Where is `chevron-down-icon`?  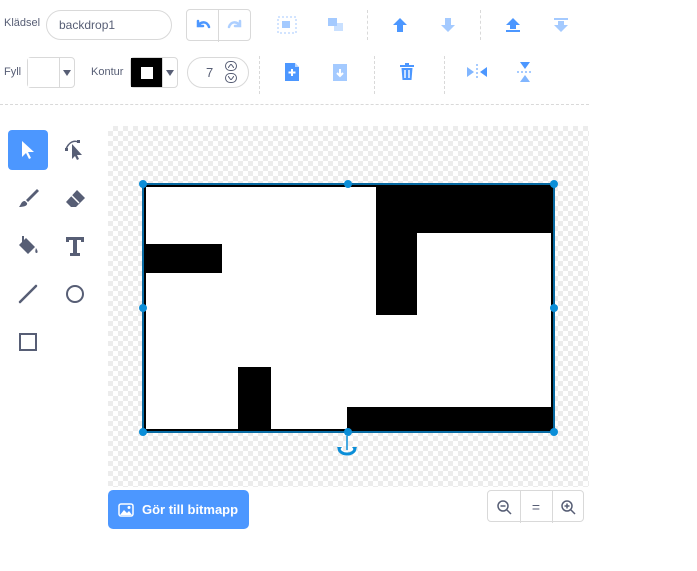
chevron-down-icon is located at coordinates (231, 78).